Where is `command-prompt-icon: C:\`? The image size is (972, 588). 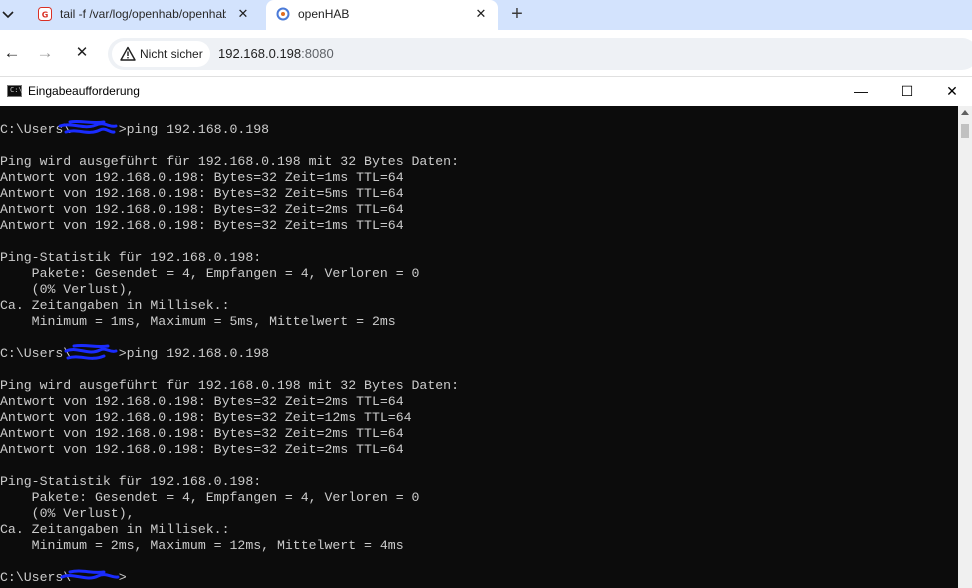 command-prompt-icon: C:\ is located at coordinates (15, 91).